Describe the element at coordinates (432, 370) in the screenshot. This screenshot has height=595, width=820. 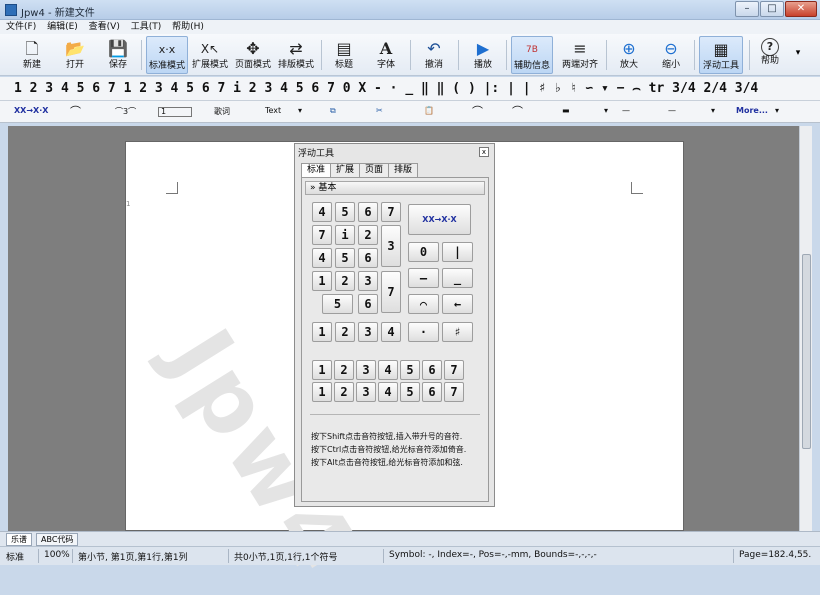
I see `high-note-key: 6` at that location.